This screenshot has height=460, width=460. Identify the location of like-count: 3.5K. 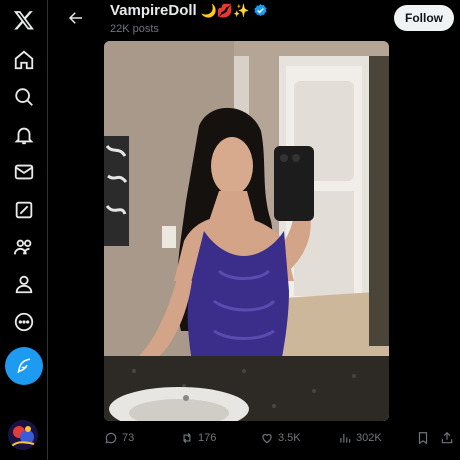
(289, 438).